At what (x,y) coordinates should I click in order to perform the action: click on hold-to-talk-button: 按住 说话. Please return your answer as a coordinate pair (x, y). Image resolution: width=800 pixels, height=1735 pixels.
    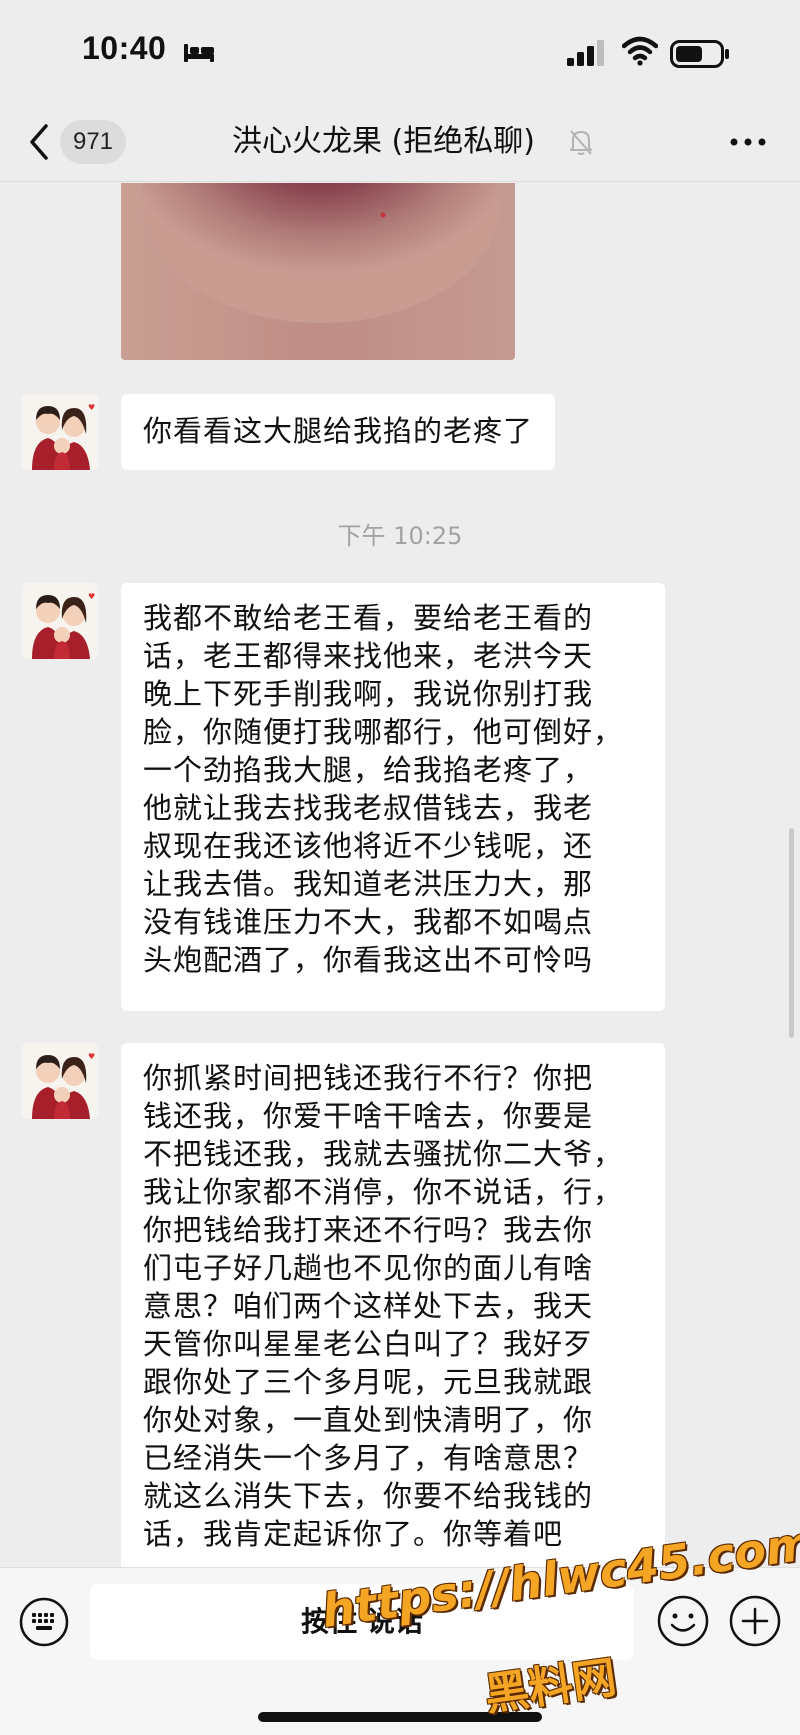
    Looking at the image, I should click on (362, 1622).